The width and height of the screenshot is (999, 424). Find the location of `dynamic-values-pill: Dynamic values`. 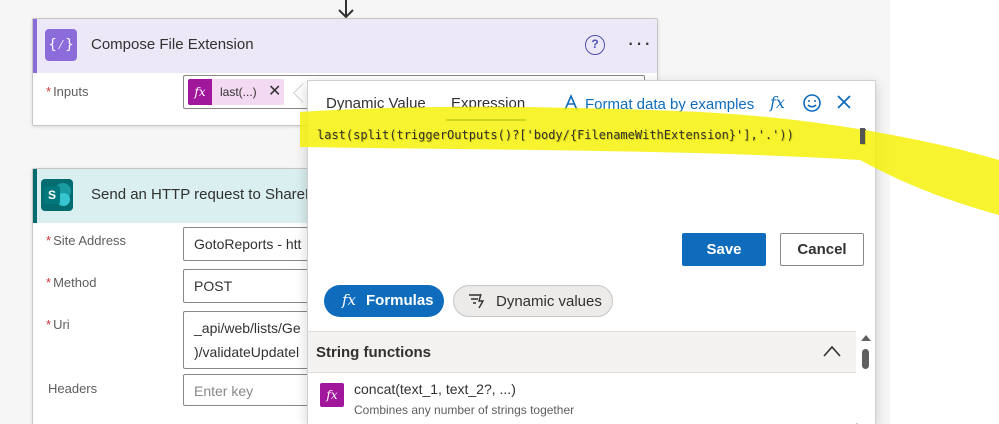

dynamic-values-pill: Dynamic values is located at coordinates (533, 301).